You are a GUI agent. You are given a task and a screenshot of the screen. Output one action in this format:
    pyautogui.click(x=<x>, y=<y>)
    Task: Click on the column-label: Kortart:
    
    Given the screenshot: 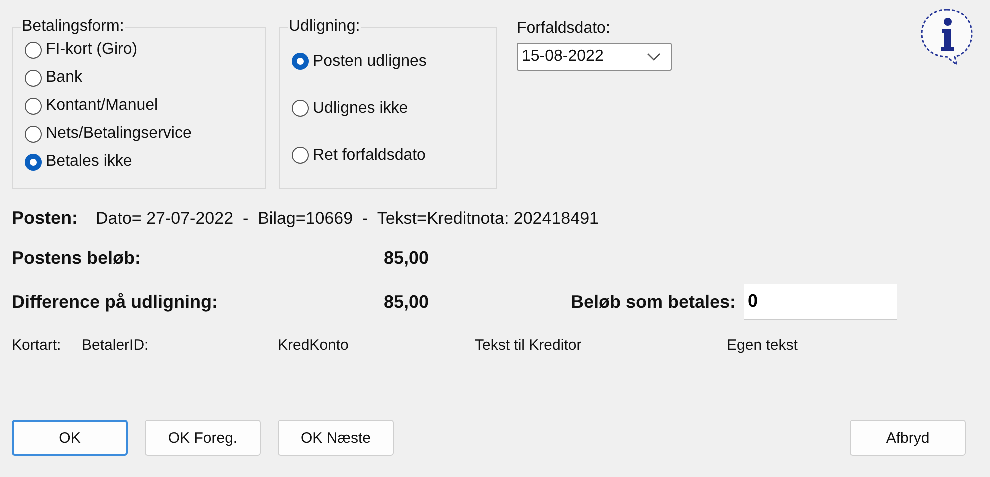 What is the action you would take?
    pyautogui.click(x=37, y=345)
    